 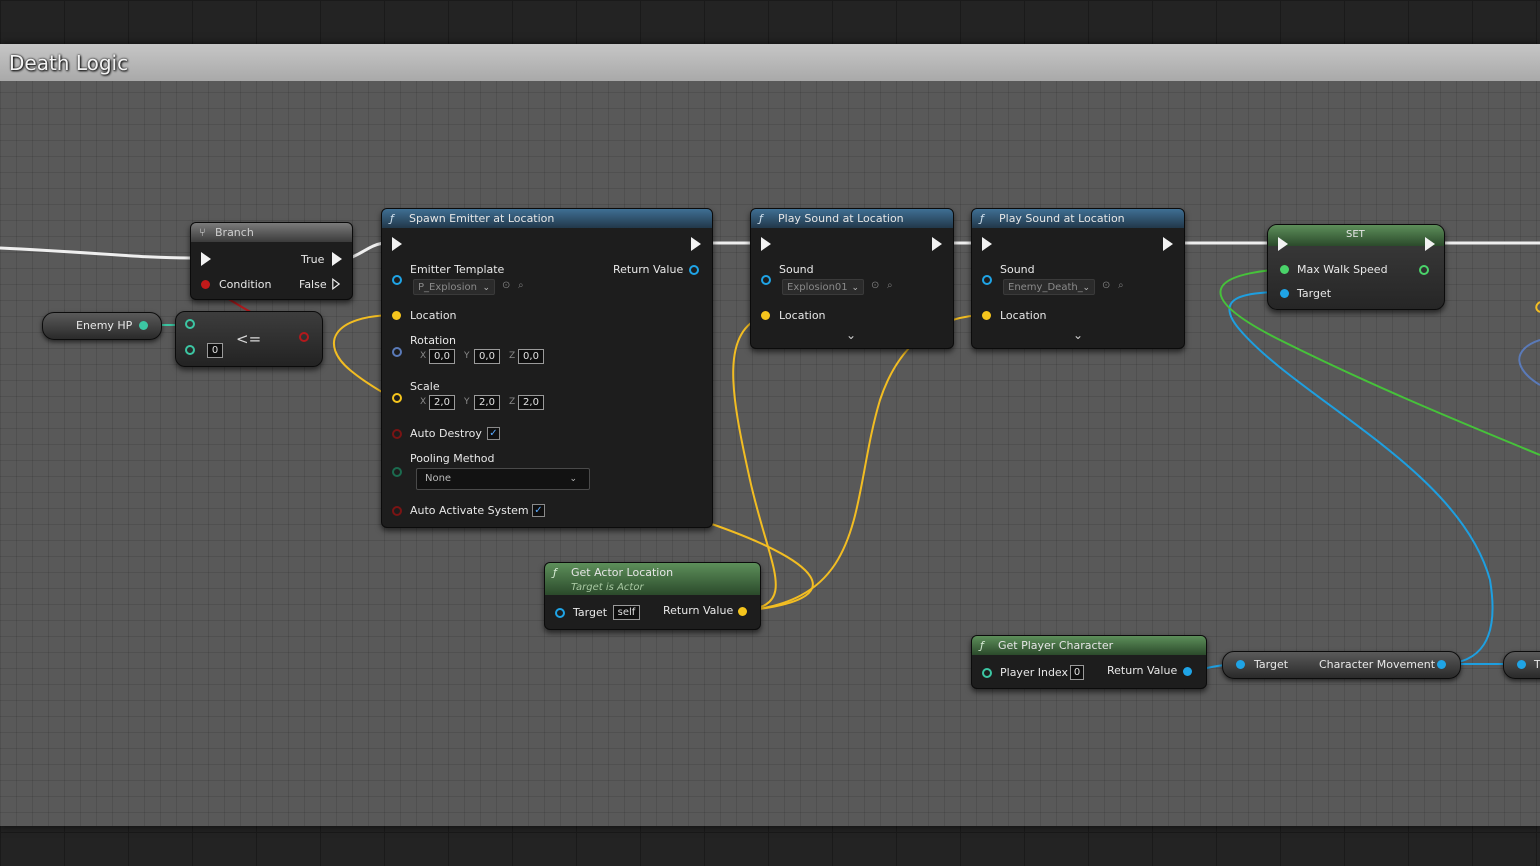 What do you see at coordinates (446, 433) in the screenshot?
I see `spawn-auto-destroy-label: Auto Destroy` at bounding box center [446, 433].